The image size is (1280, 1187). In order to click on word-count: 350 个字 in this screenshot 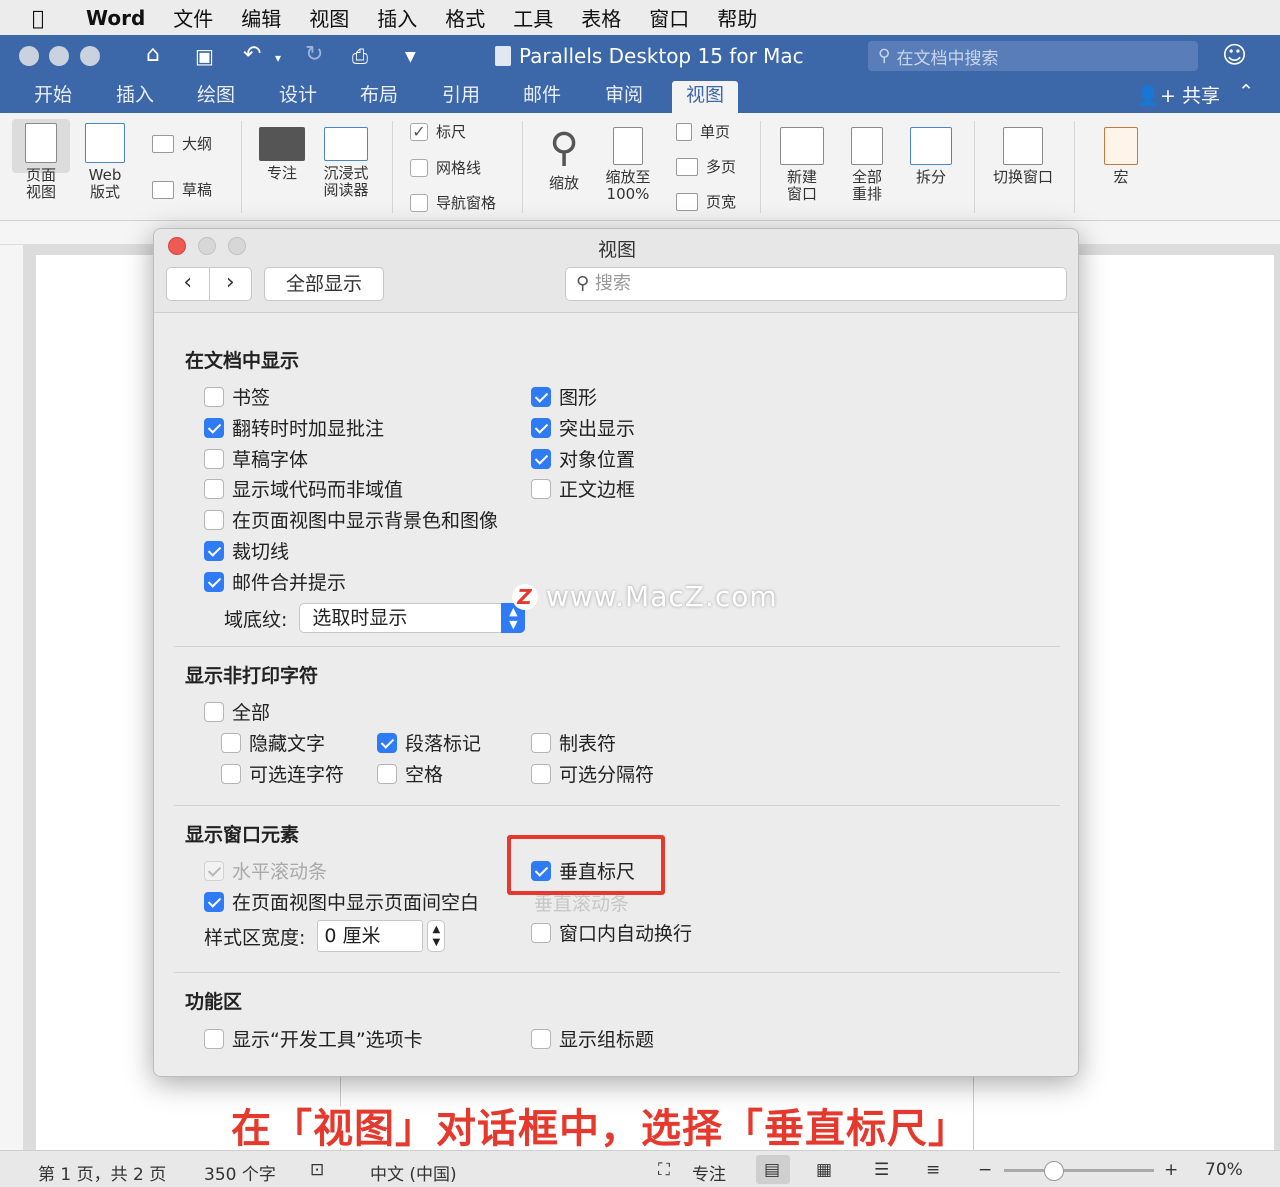, I will do `click(240, 1172)`.